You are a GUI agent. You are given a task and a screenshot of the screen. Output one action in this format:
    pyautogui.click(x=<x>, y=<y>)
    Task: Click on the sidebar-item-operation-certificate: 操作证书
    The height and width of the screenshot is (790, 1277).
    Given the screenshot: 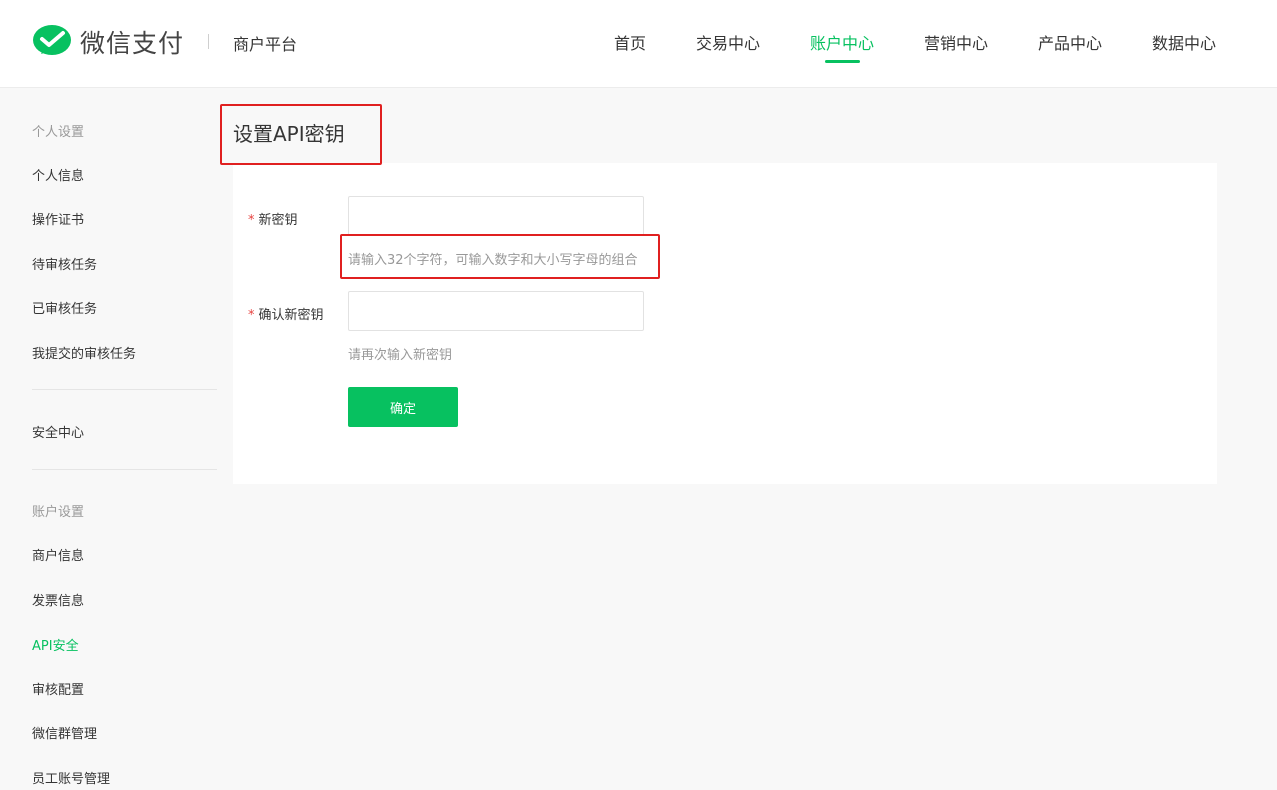 What is the action you would take?
    pyautogui.click(x=58, y=218)
    